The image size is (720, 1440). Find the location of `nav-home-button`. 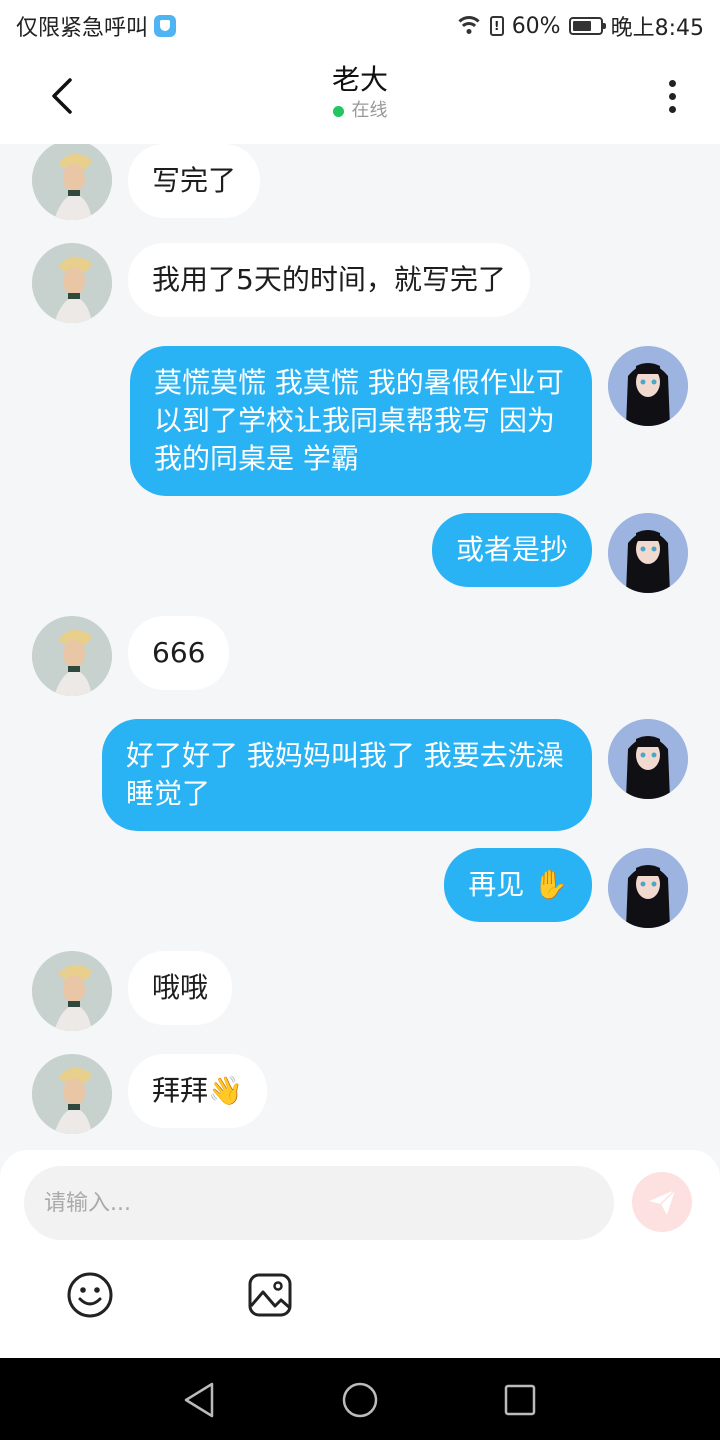

nav-home-button is located at coordinates (360, 1400).